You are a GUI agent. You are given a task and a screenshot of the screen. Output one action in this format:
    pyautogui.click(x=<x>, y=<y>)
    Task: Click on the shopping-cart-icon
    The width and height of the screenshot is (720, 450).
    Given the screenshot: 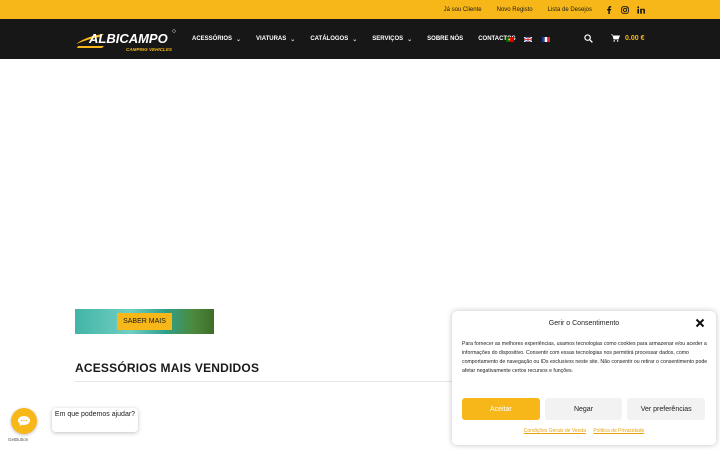 What is the action you would take?
    pyautogui.click(x=615, y=38)
    